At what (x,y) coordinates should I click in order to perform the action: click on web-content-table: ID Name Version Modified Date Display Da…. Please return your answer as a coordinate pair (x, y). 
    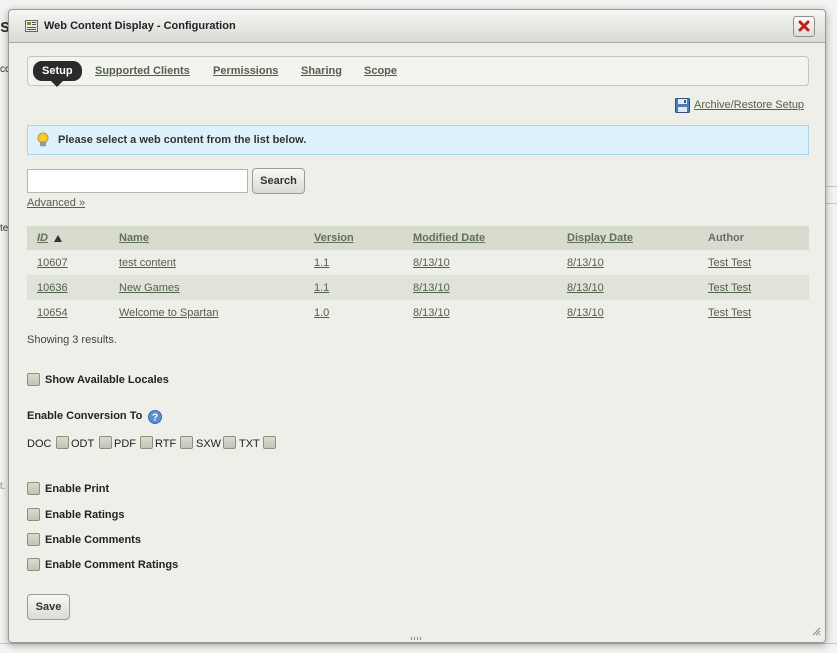
    Looking at the image, I should click on (418, 275).